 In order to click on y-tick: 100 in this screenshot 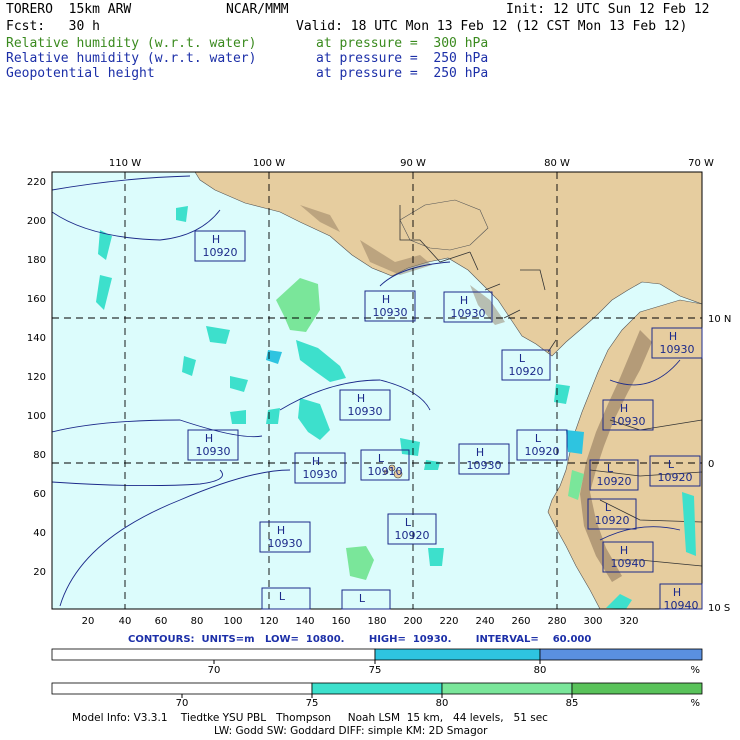, I will do `click(36, 416)`.